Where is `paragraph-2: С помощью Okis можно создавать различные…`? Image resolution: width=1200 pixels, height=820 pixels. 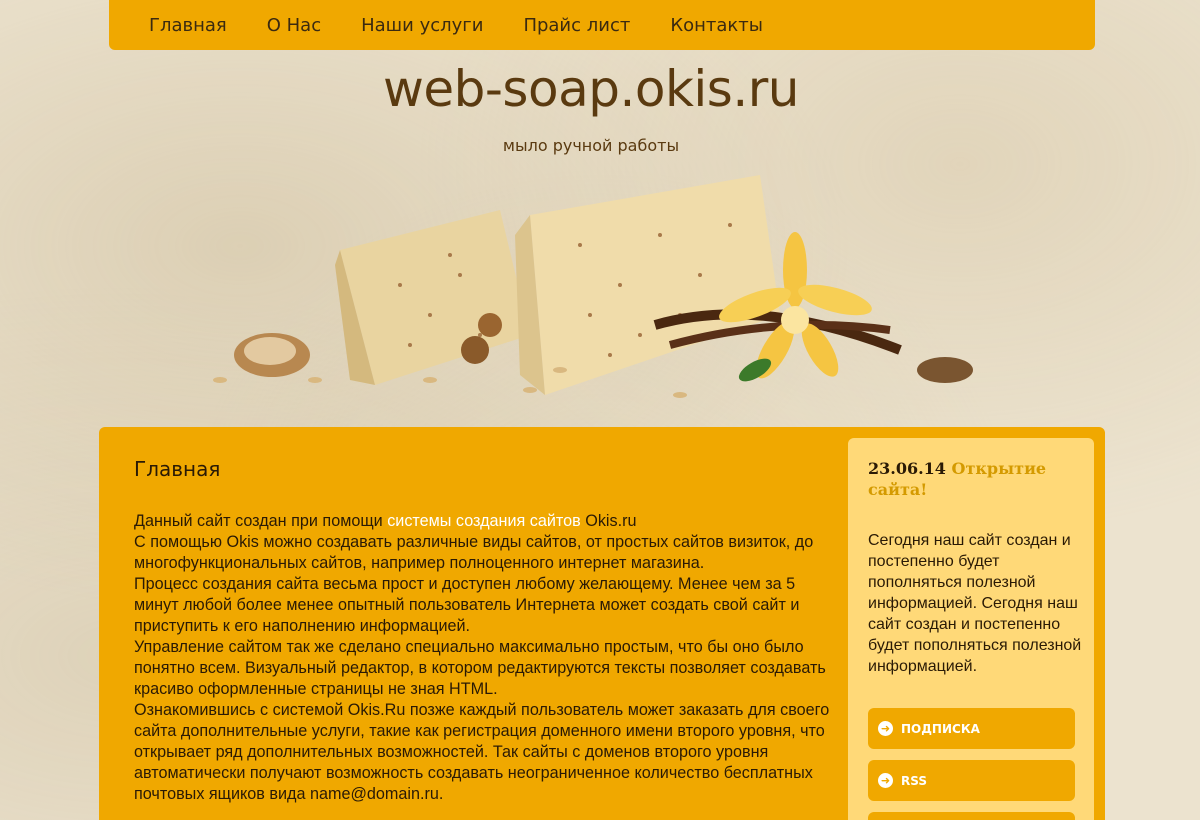 paragraph-2: С помощью Okis можно создавать различные… is located at coordinates (474, 552).